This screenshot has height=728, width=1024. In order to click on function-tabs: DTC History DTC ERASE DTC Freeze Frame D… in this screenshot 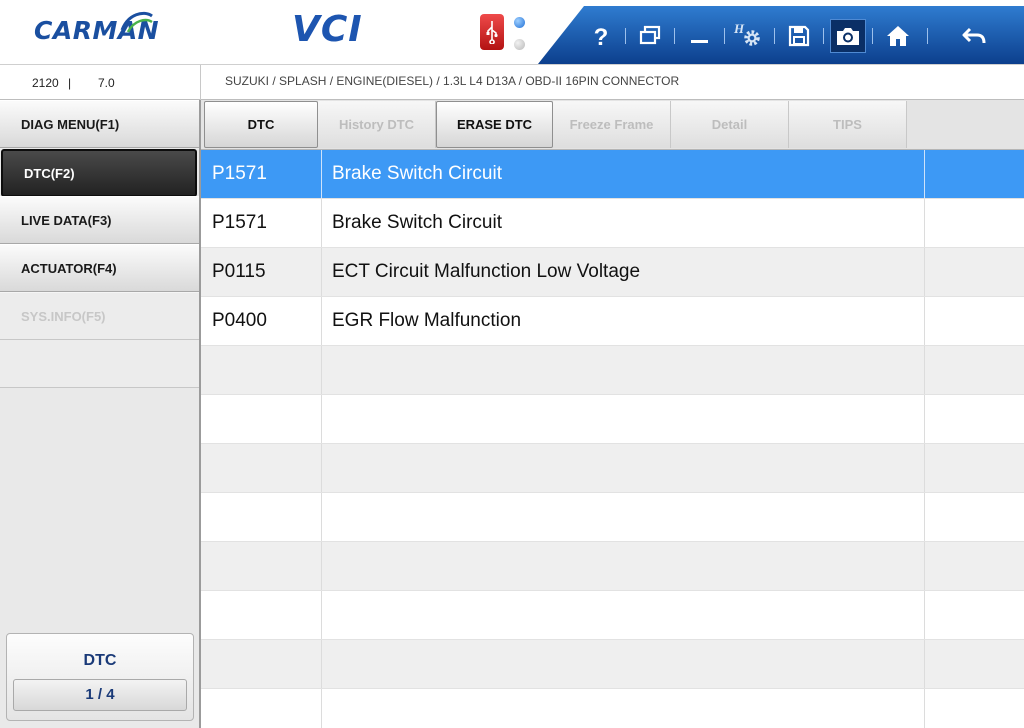, I will do `click(612, 125)`.